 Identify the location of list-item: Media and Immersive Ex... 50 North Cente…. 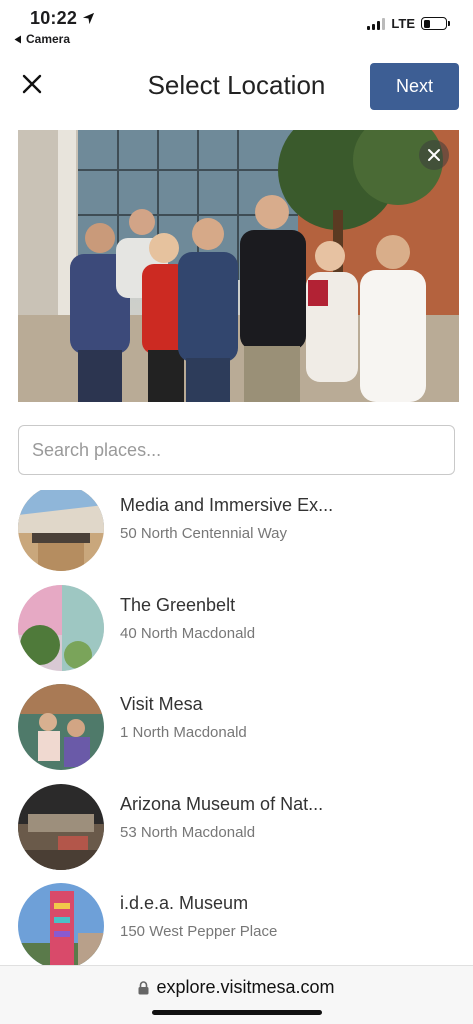
(236, 531).